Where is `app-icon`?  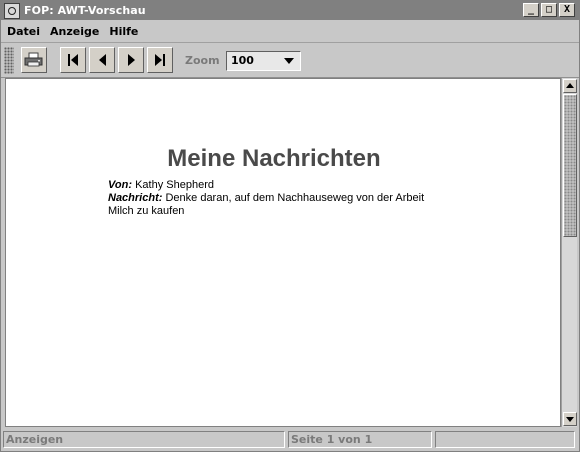 app-icon is located at coordinates (12, 10).